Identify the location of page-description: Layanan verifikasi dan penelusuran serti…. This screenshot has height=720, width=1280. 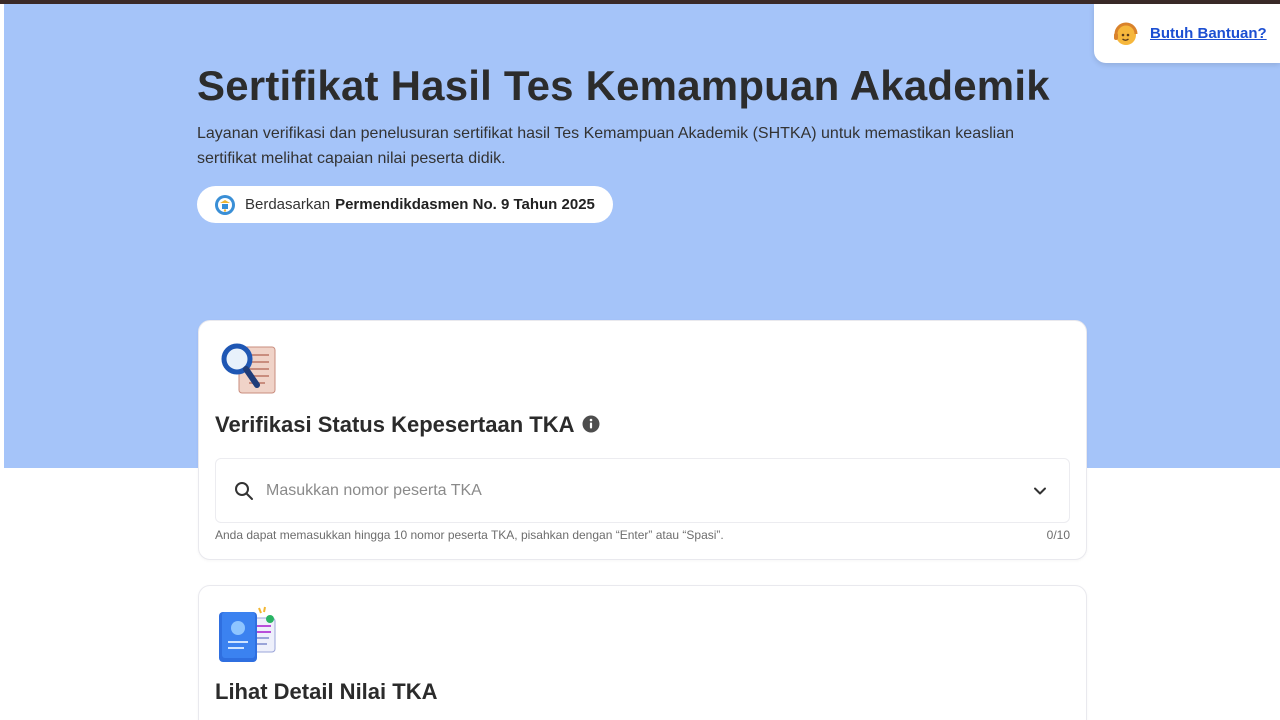
(605, 146).